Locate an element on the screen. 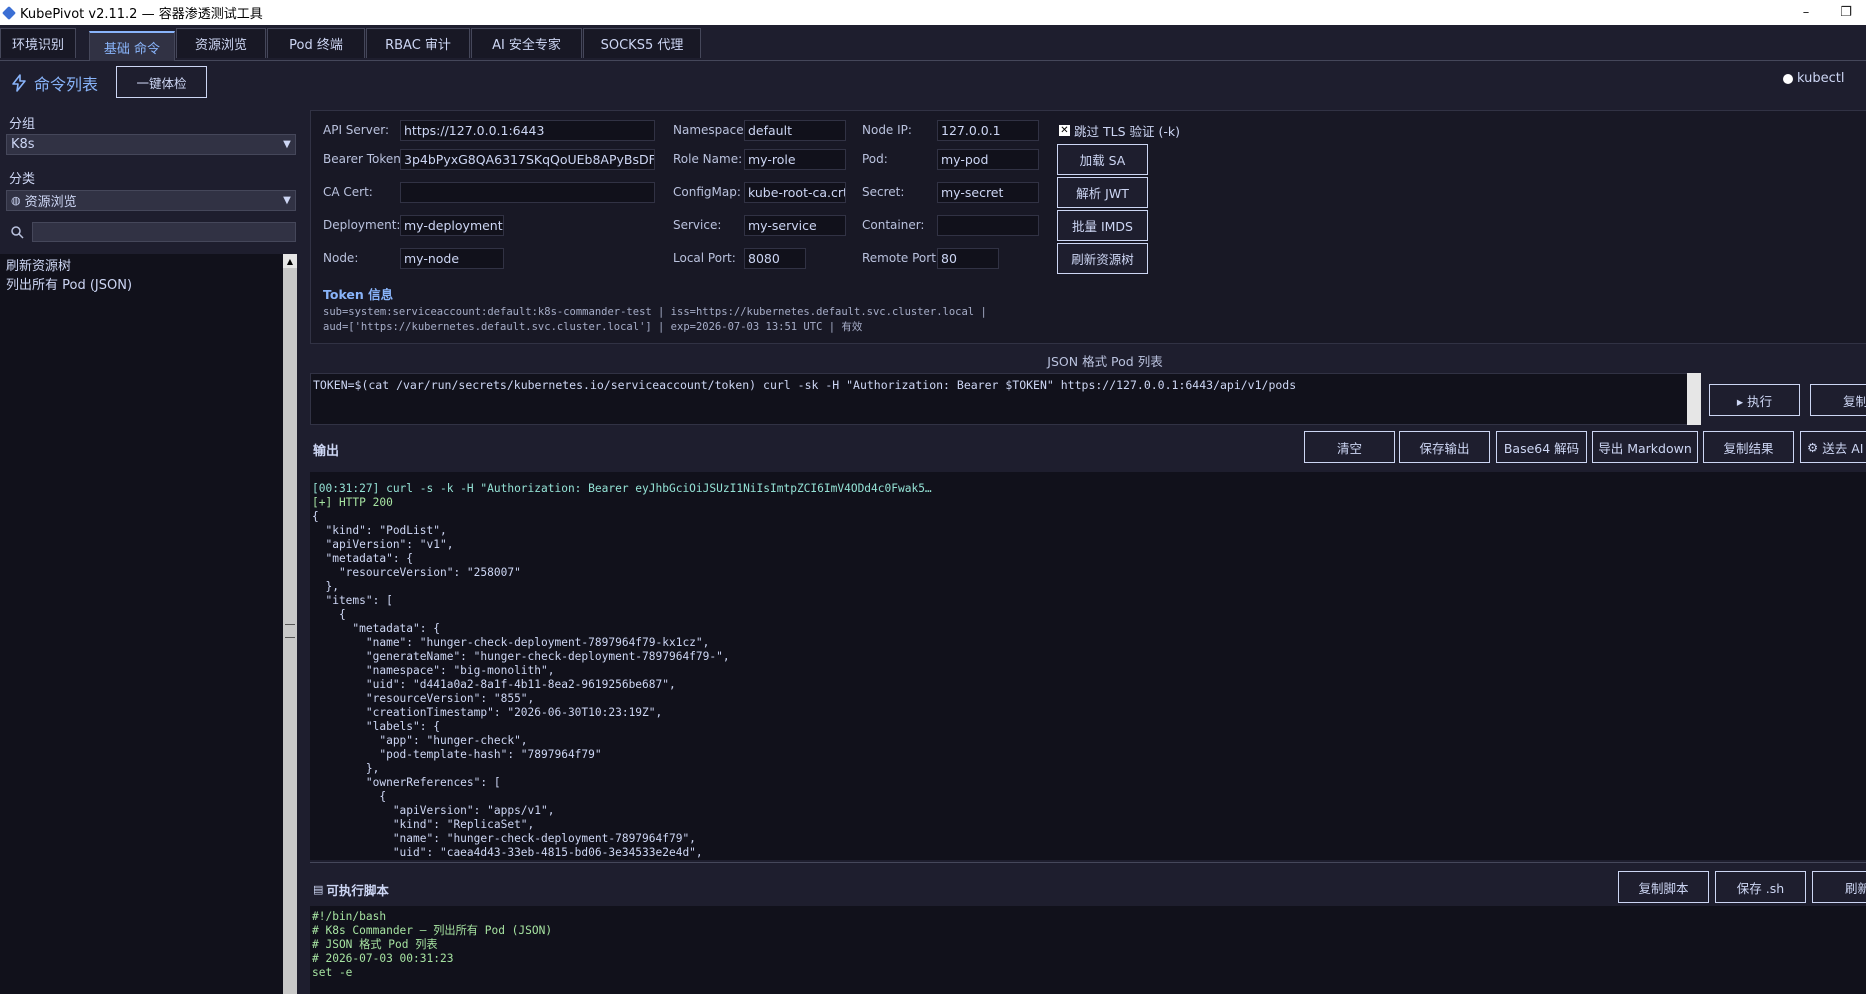 This screenshot has height=994, width=1866. secret-label: Secret: is located at coordinates (883, 192).